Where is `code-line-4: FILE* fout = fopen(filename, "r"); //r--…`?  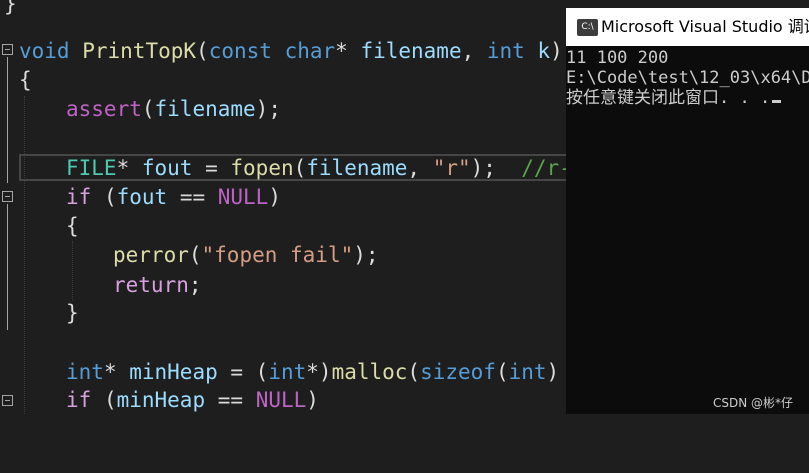
code-line-4: FILE* fout = fopen(filename, "r"); //r--… is located at coordinates (298, 168).